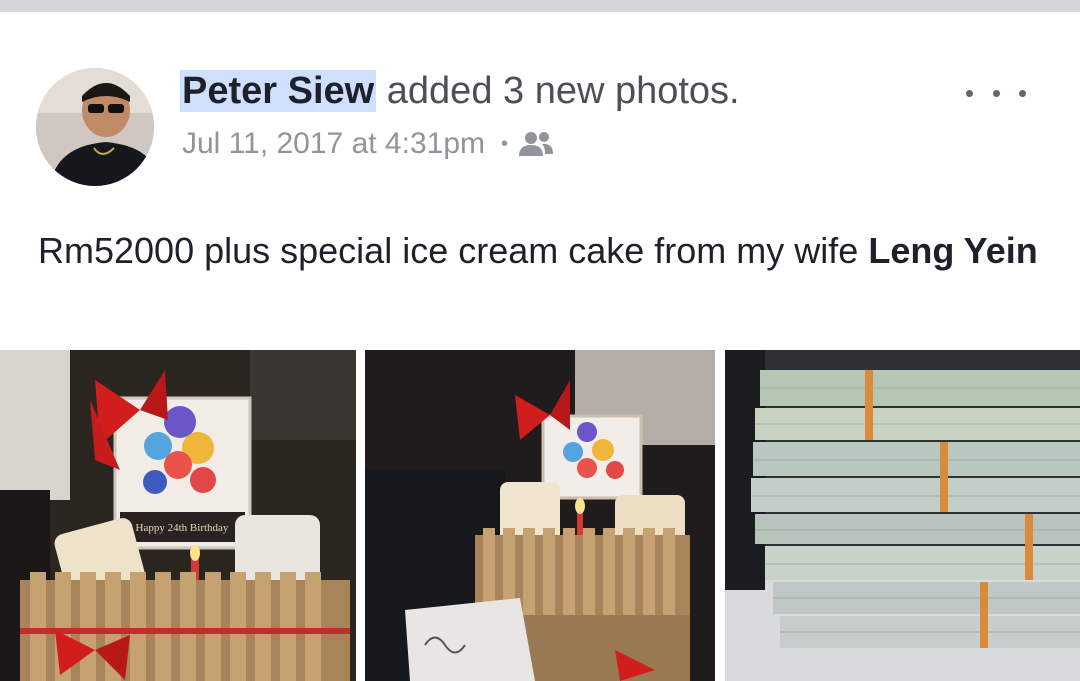 Image resolution: width=1080 pixels, height=681 pixels. Describe the element at coordinates (540, 6) in the screenshot. I see `feed-divider` at that location.